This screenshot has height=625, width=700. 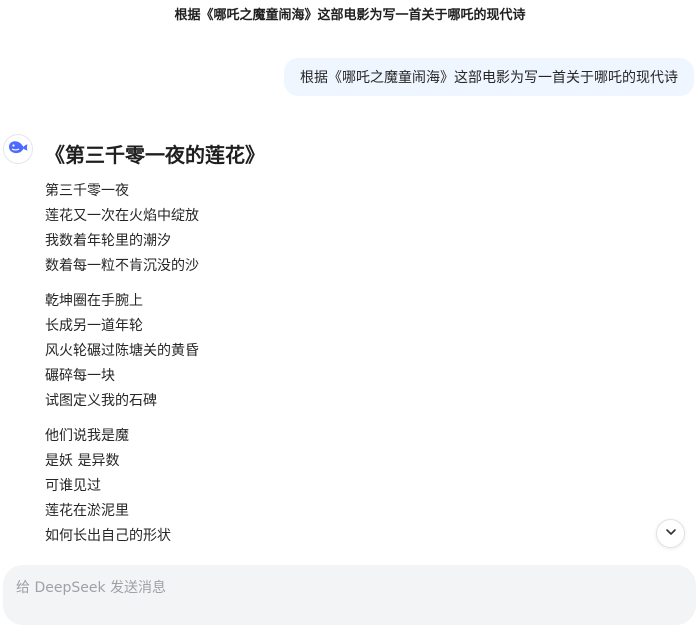 I want to click on poem-title: 《第三千零一夜的莲花》, so click(x=155, y=155).